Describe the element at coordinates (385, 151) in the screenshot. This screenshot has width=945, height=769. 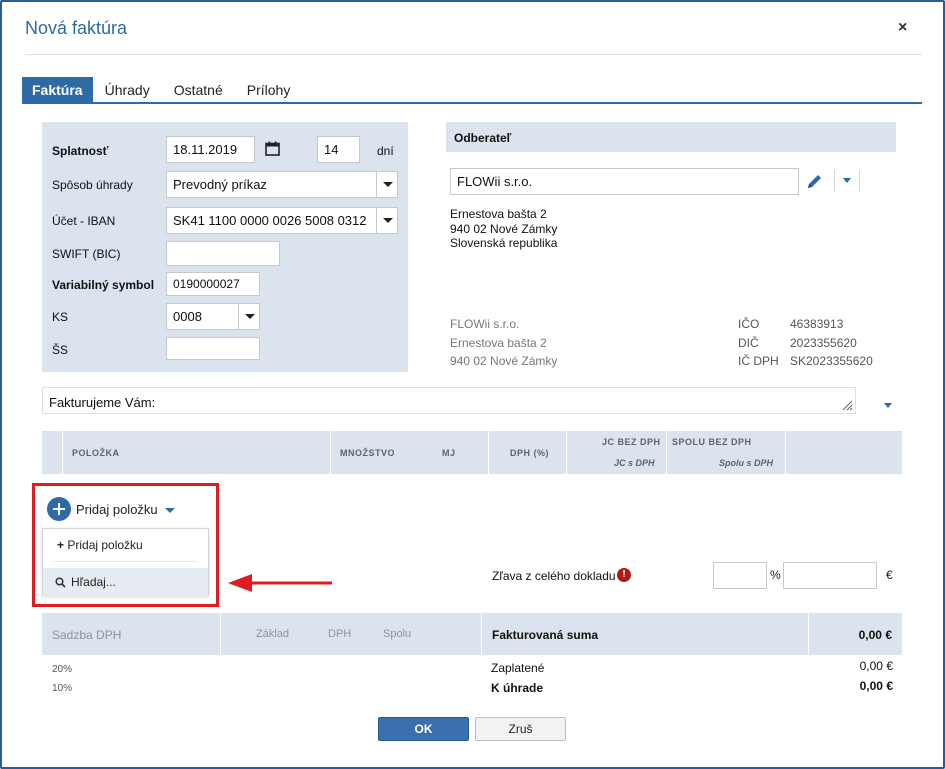
I see `days-unit-label: dní` at that location.